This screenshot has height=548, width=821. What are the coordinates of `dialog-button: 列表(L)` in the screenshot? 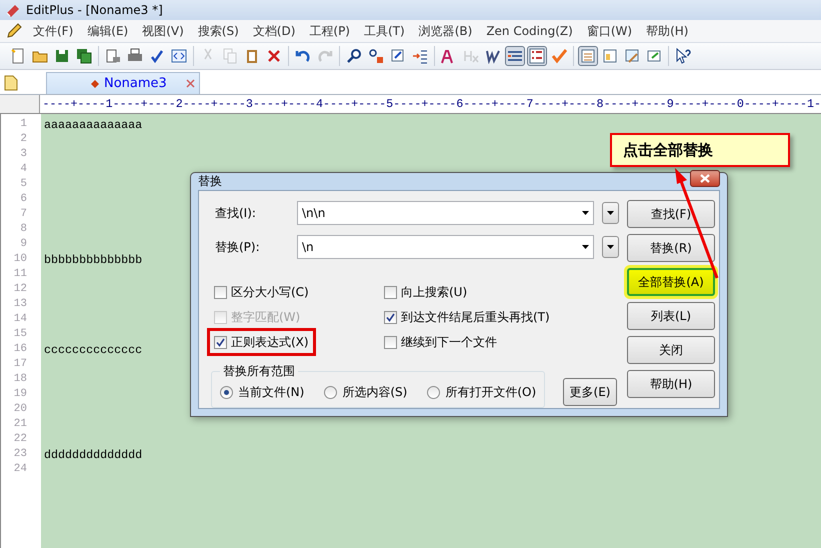 It's located at (671, 316).